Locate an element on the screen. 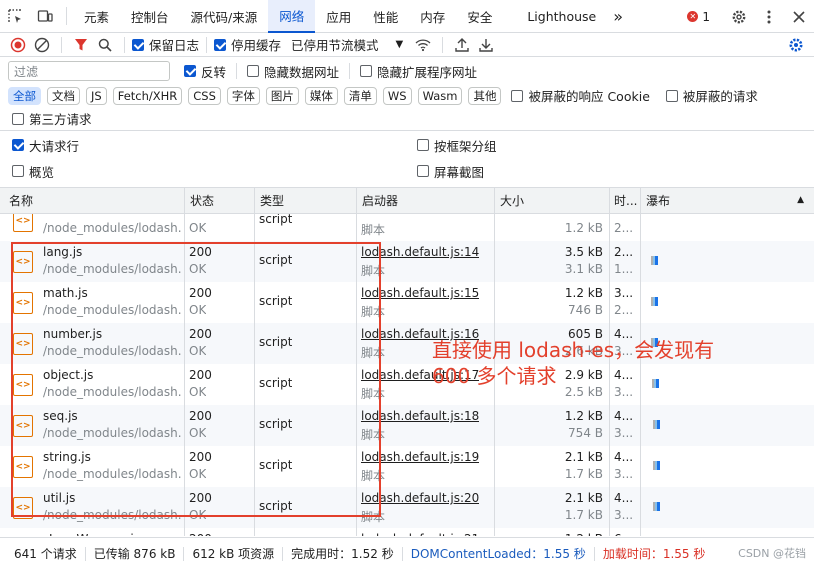  resource-size: 746 B is located at coordinates (585, 310).